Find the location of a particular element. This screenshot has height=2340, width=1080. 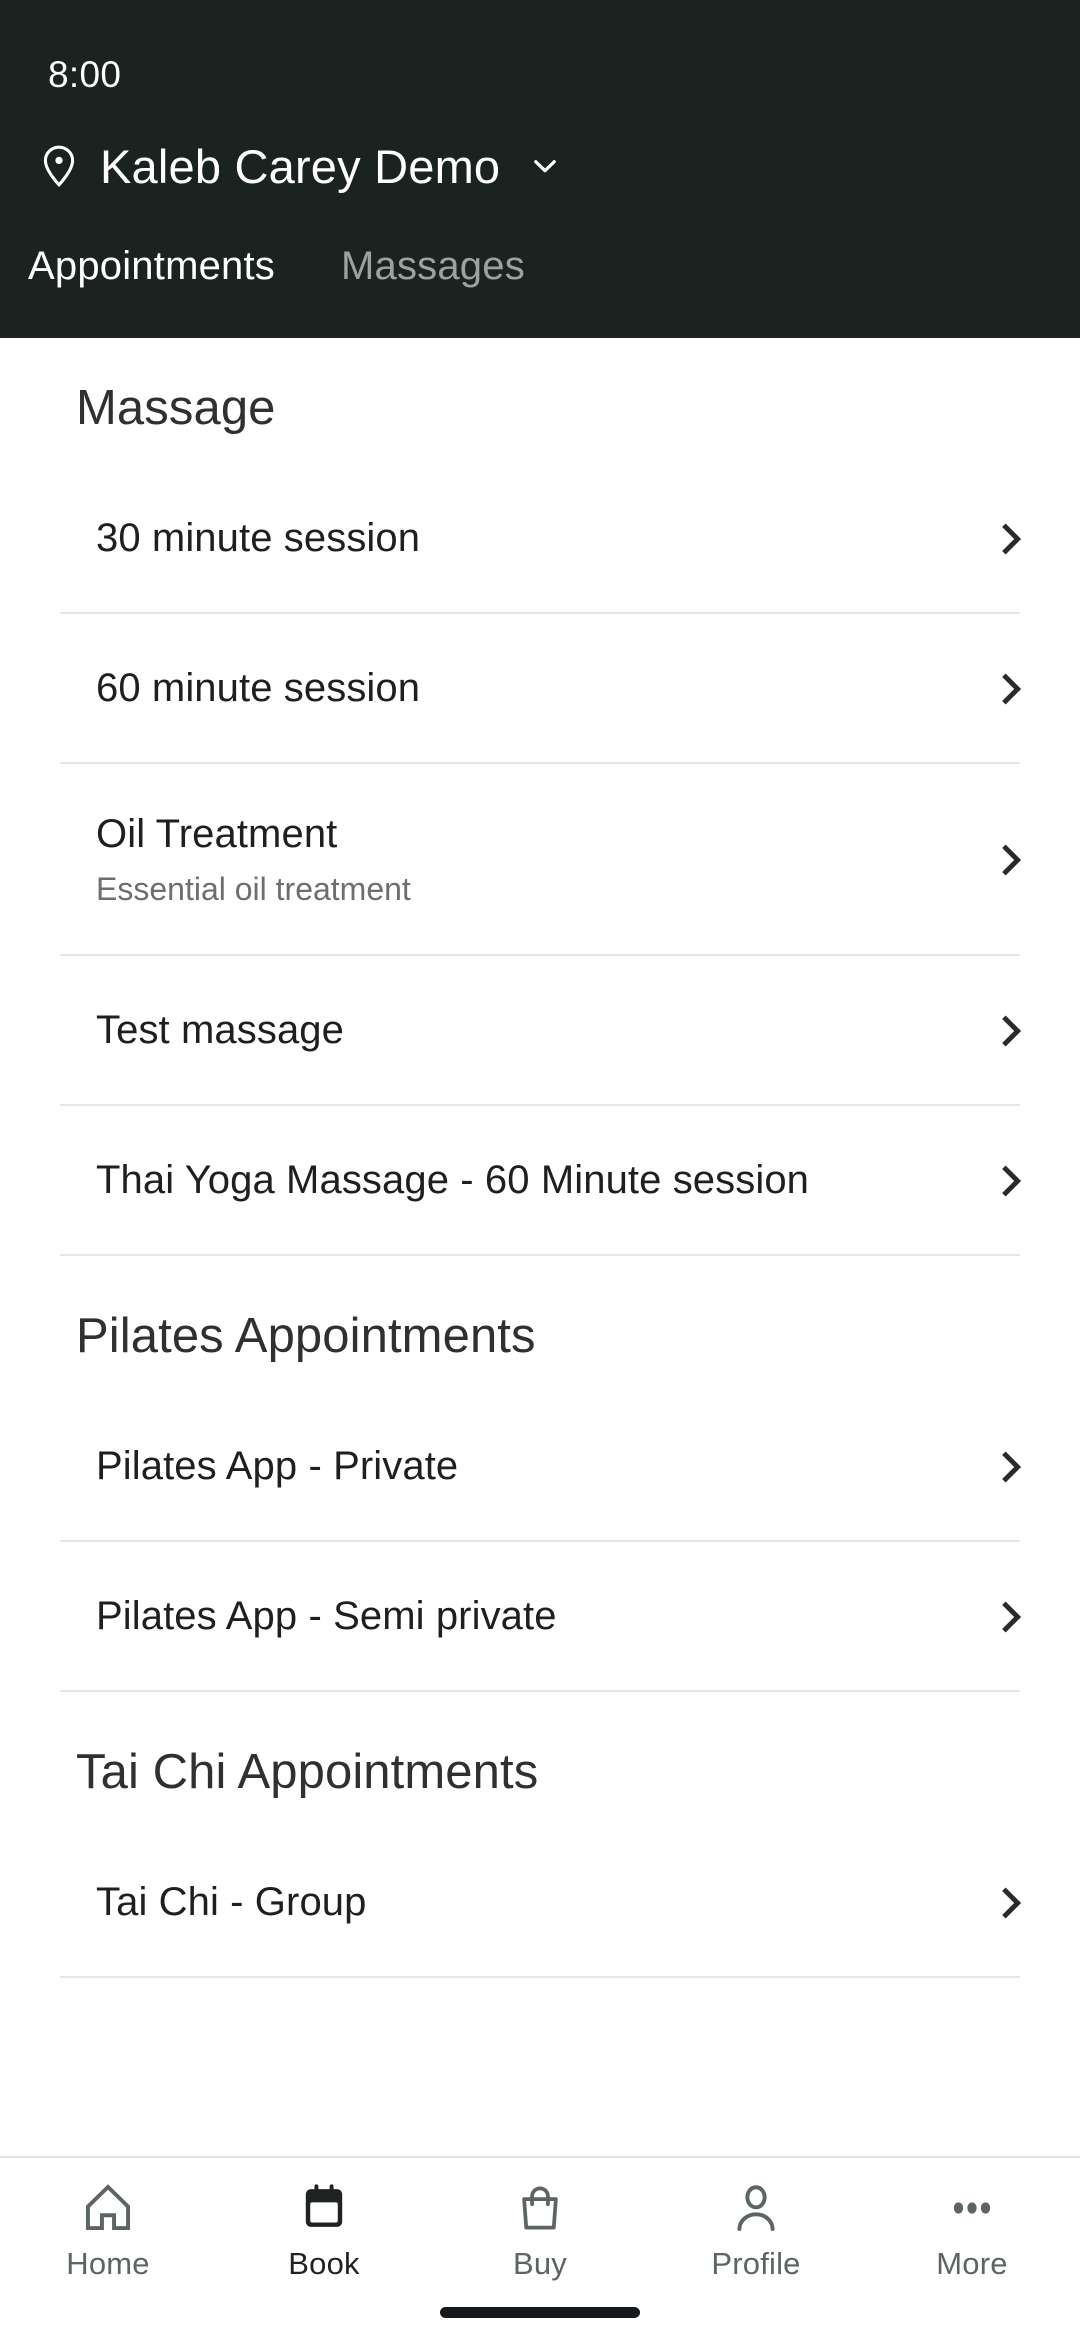

list-item: 60 minute session is located at coordinates (540, 689).